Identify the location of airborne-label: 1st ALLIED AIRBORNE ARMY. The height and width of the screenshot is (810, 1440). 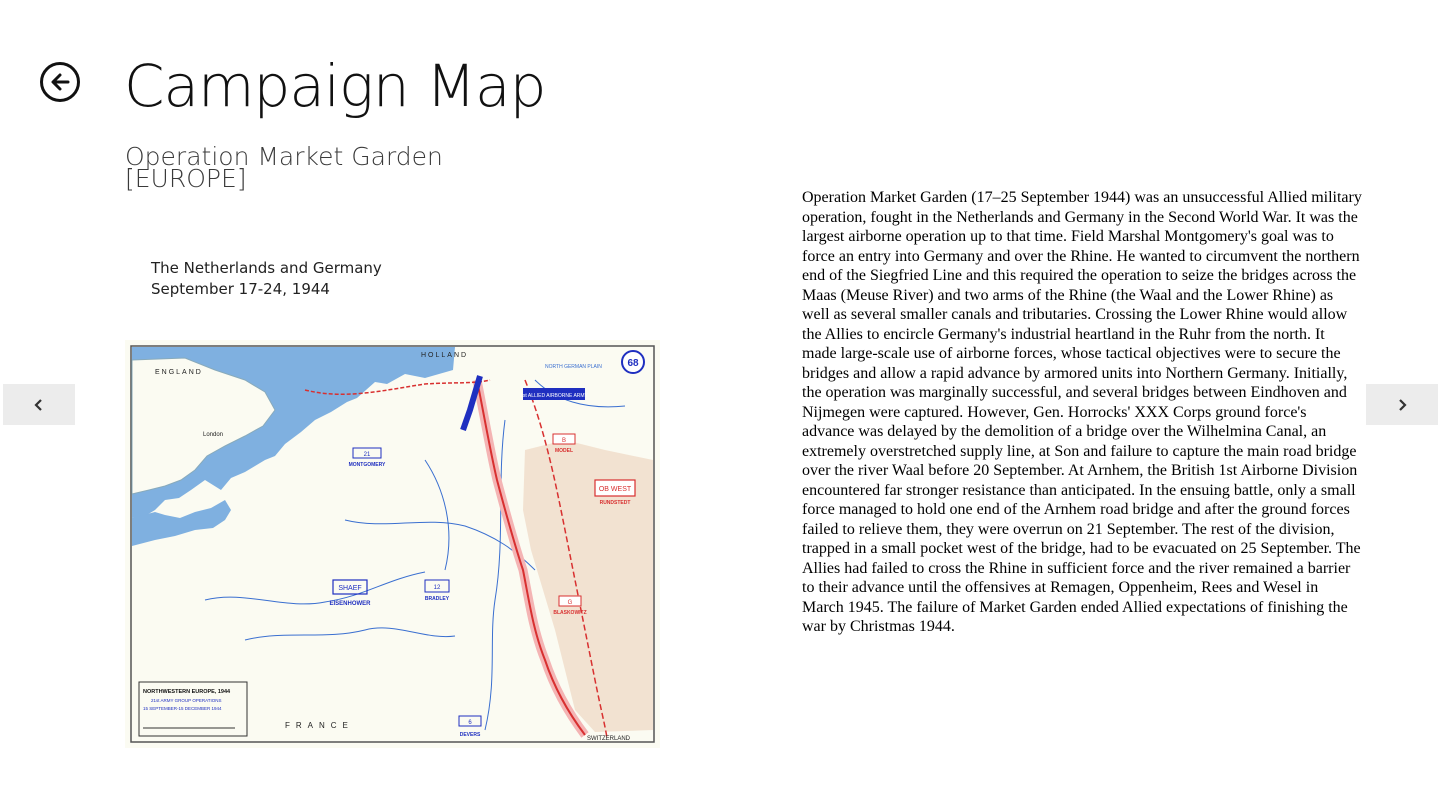
(554, 396).